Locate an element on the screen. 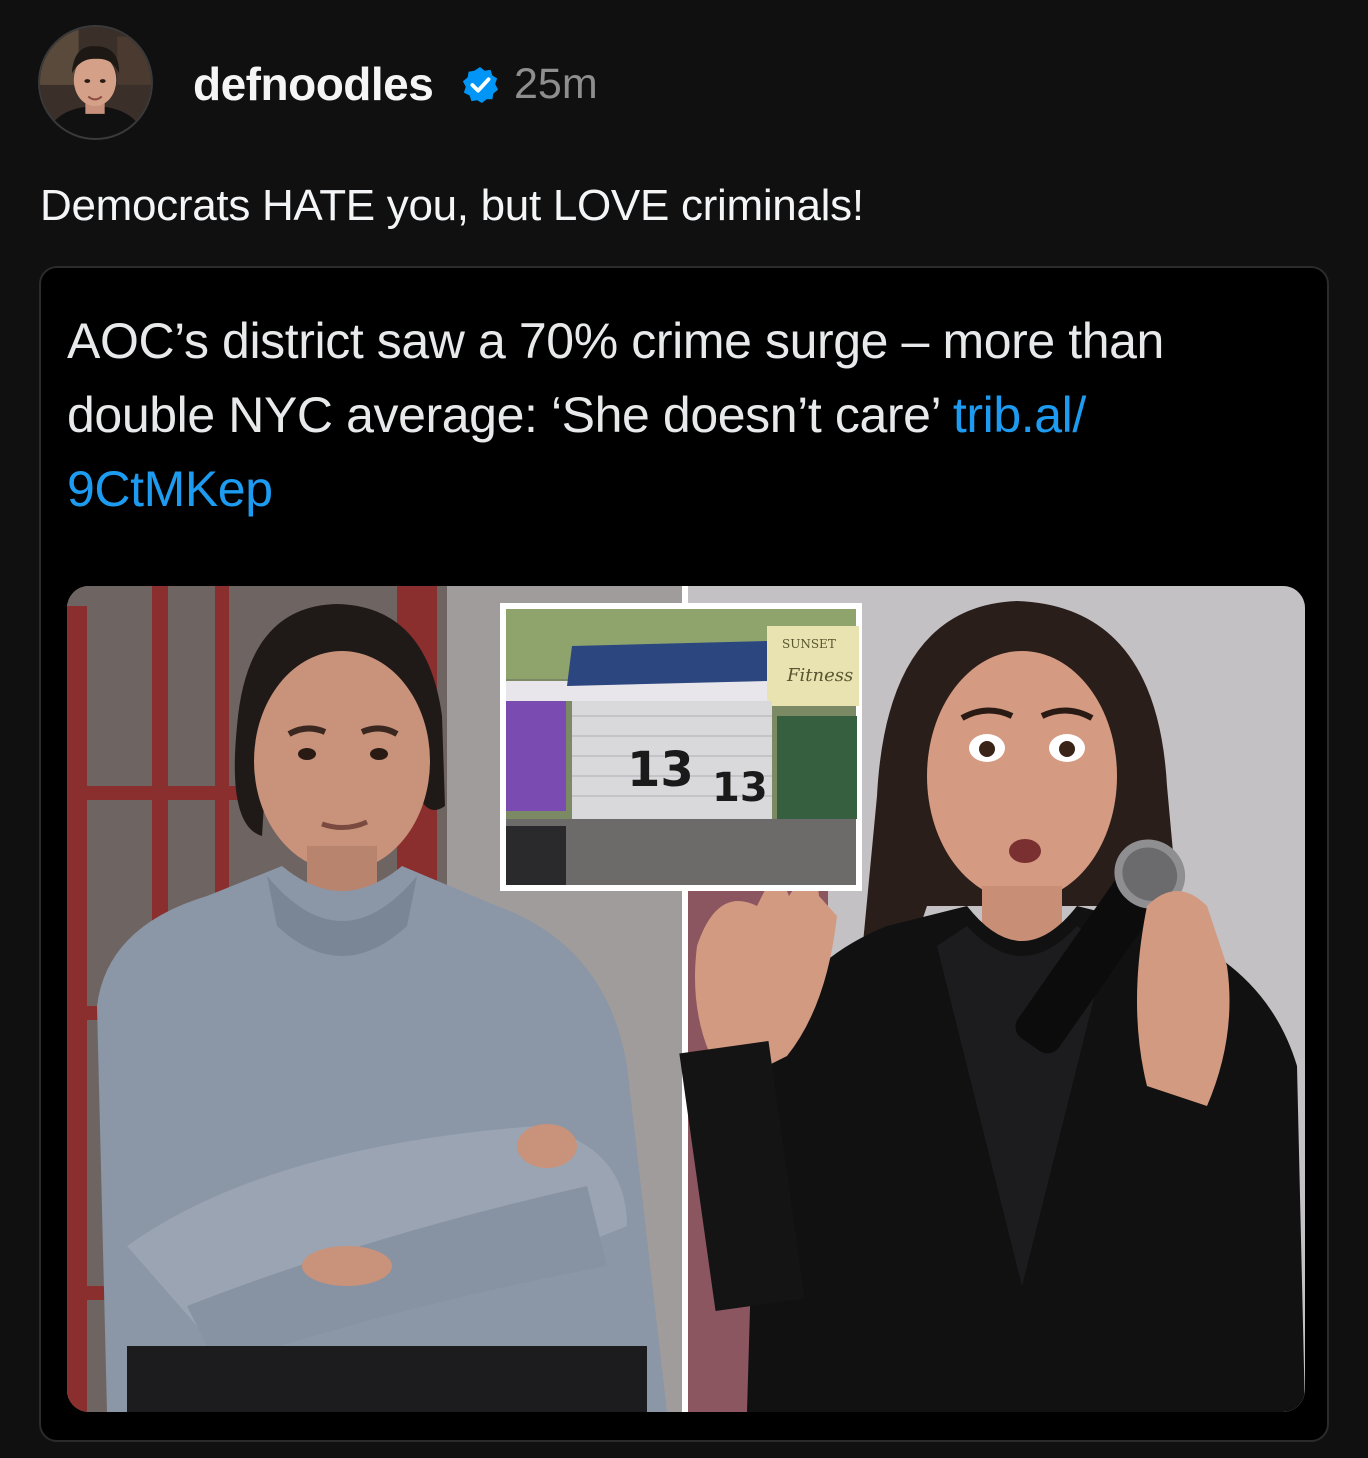 This screenshot has width=1368, height=1458. sign-sunset: SUNSET is located at coordinates (809, 644).